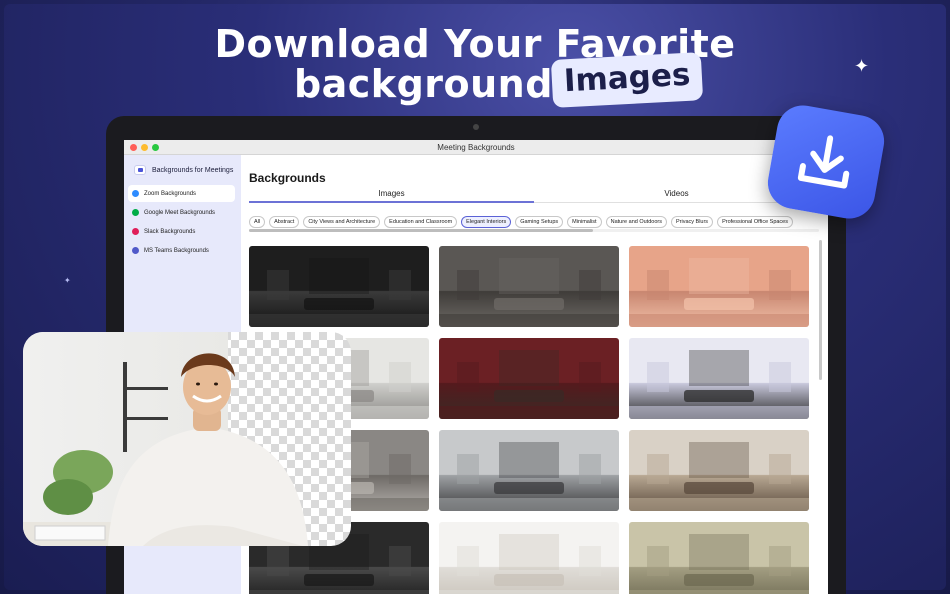 This screenshot has height=594, width=950. What do you see at coordinates (636, 222) in the screenshot?
I see `filter-chip: Nature and Outdoors` at bounding box center [636, 222].